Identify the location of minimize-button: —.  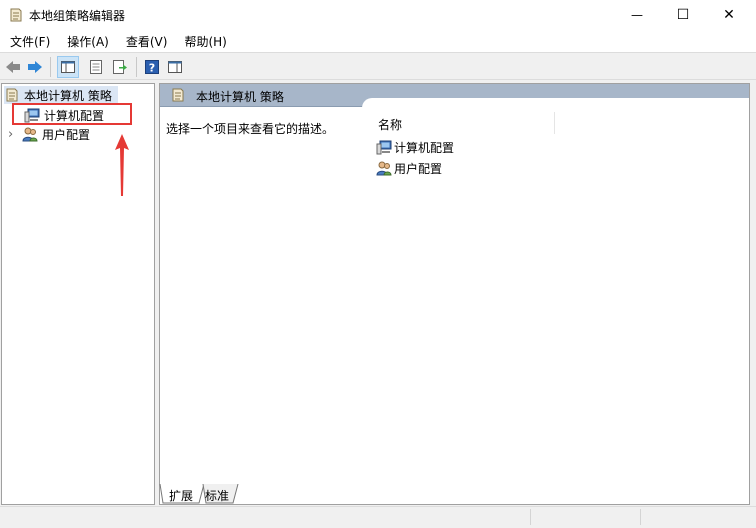
(637, 15).